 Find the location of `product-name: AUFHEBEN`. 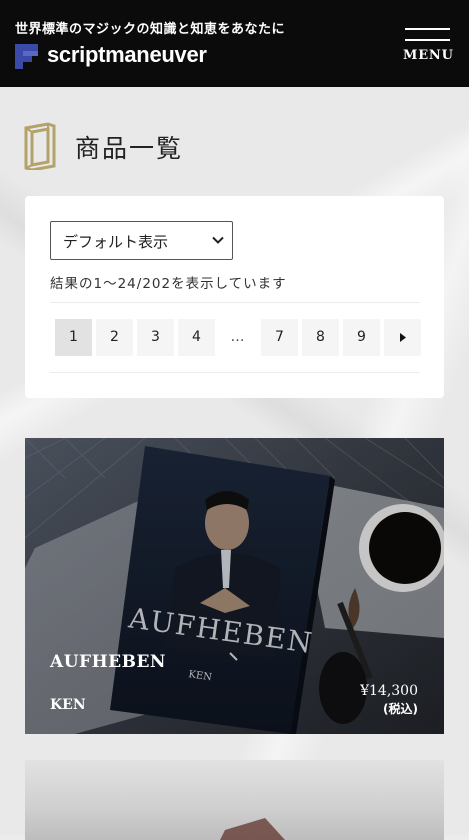

product-name: AUFHEBEN is located at coordinates (108, 662).